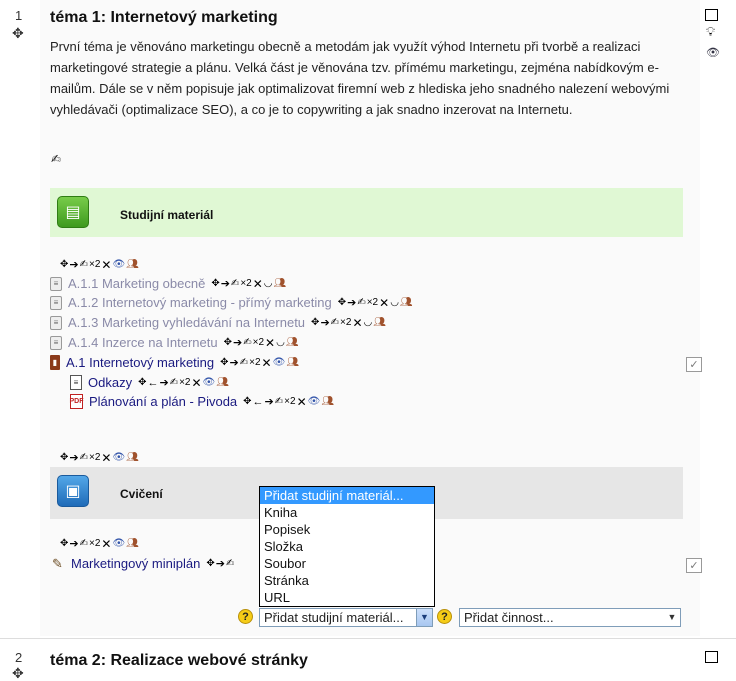  I want to click on activity-link: A.1.1 Marketing obecně, so click(136, 283).